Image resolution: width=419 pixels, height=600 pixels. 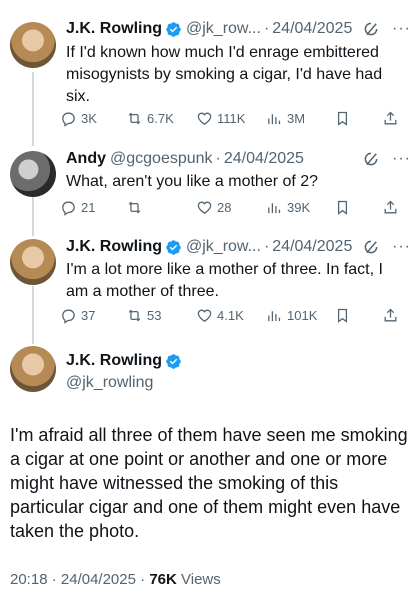 I want to click on reply-count: 3K, so click(x=89, y=118).